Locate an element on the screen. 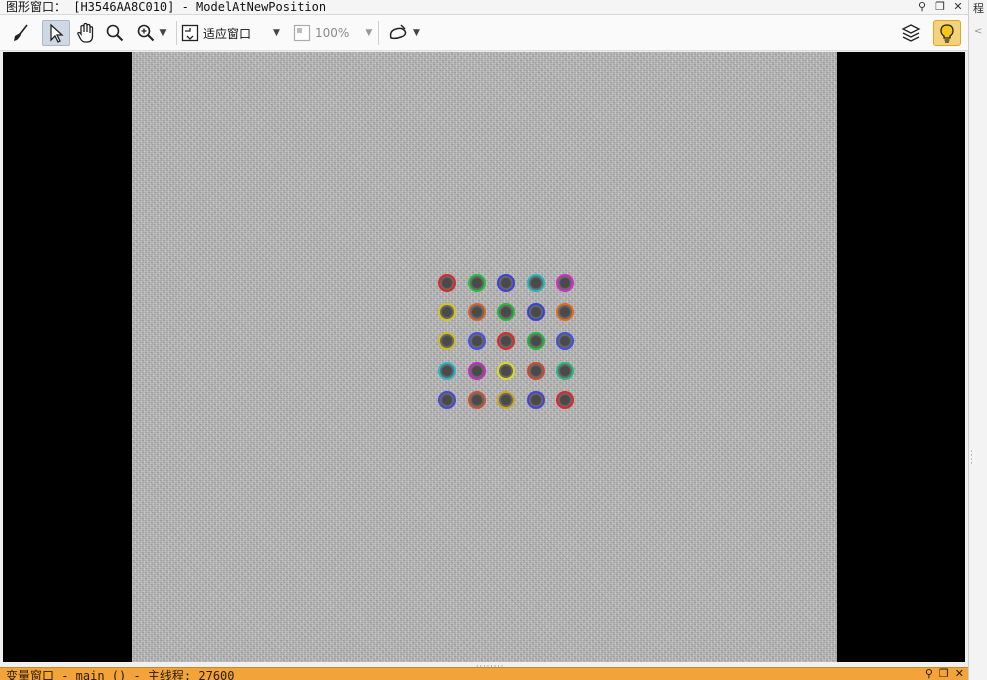  magnifier-icon is located at coordinates (115, 33).